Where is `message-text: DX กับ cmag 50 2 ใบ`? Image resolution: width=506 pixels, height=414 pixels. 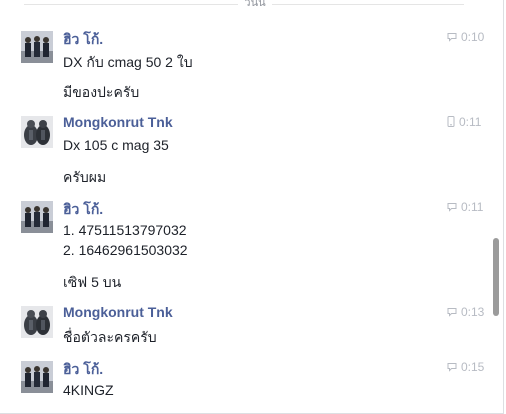 message-text: DX กับ cmag 50 2 ใบ is located at coordinates (128, 62).